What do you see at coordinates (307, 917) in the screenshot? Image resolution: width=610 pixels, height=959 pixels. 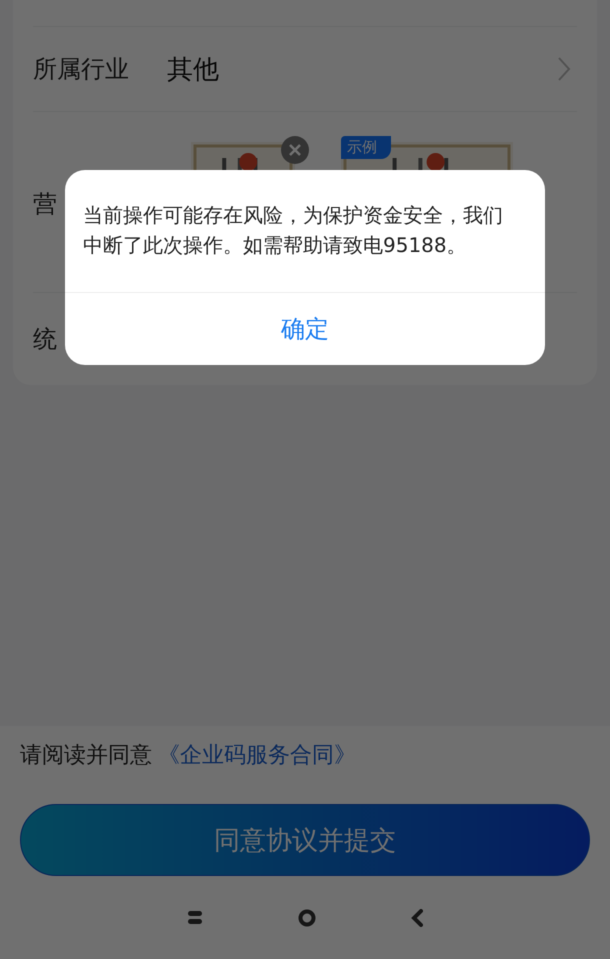 I see `home-icon` at bounding box center [307, 917].